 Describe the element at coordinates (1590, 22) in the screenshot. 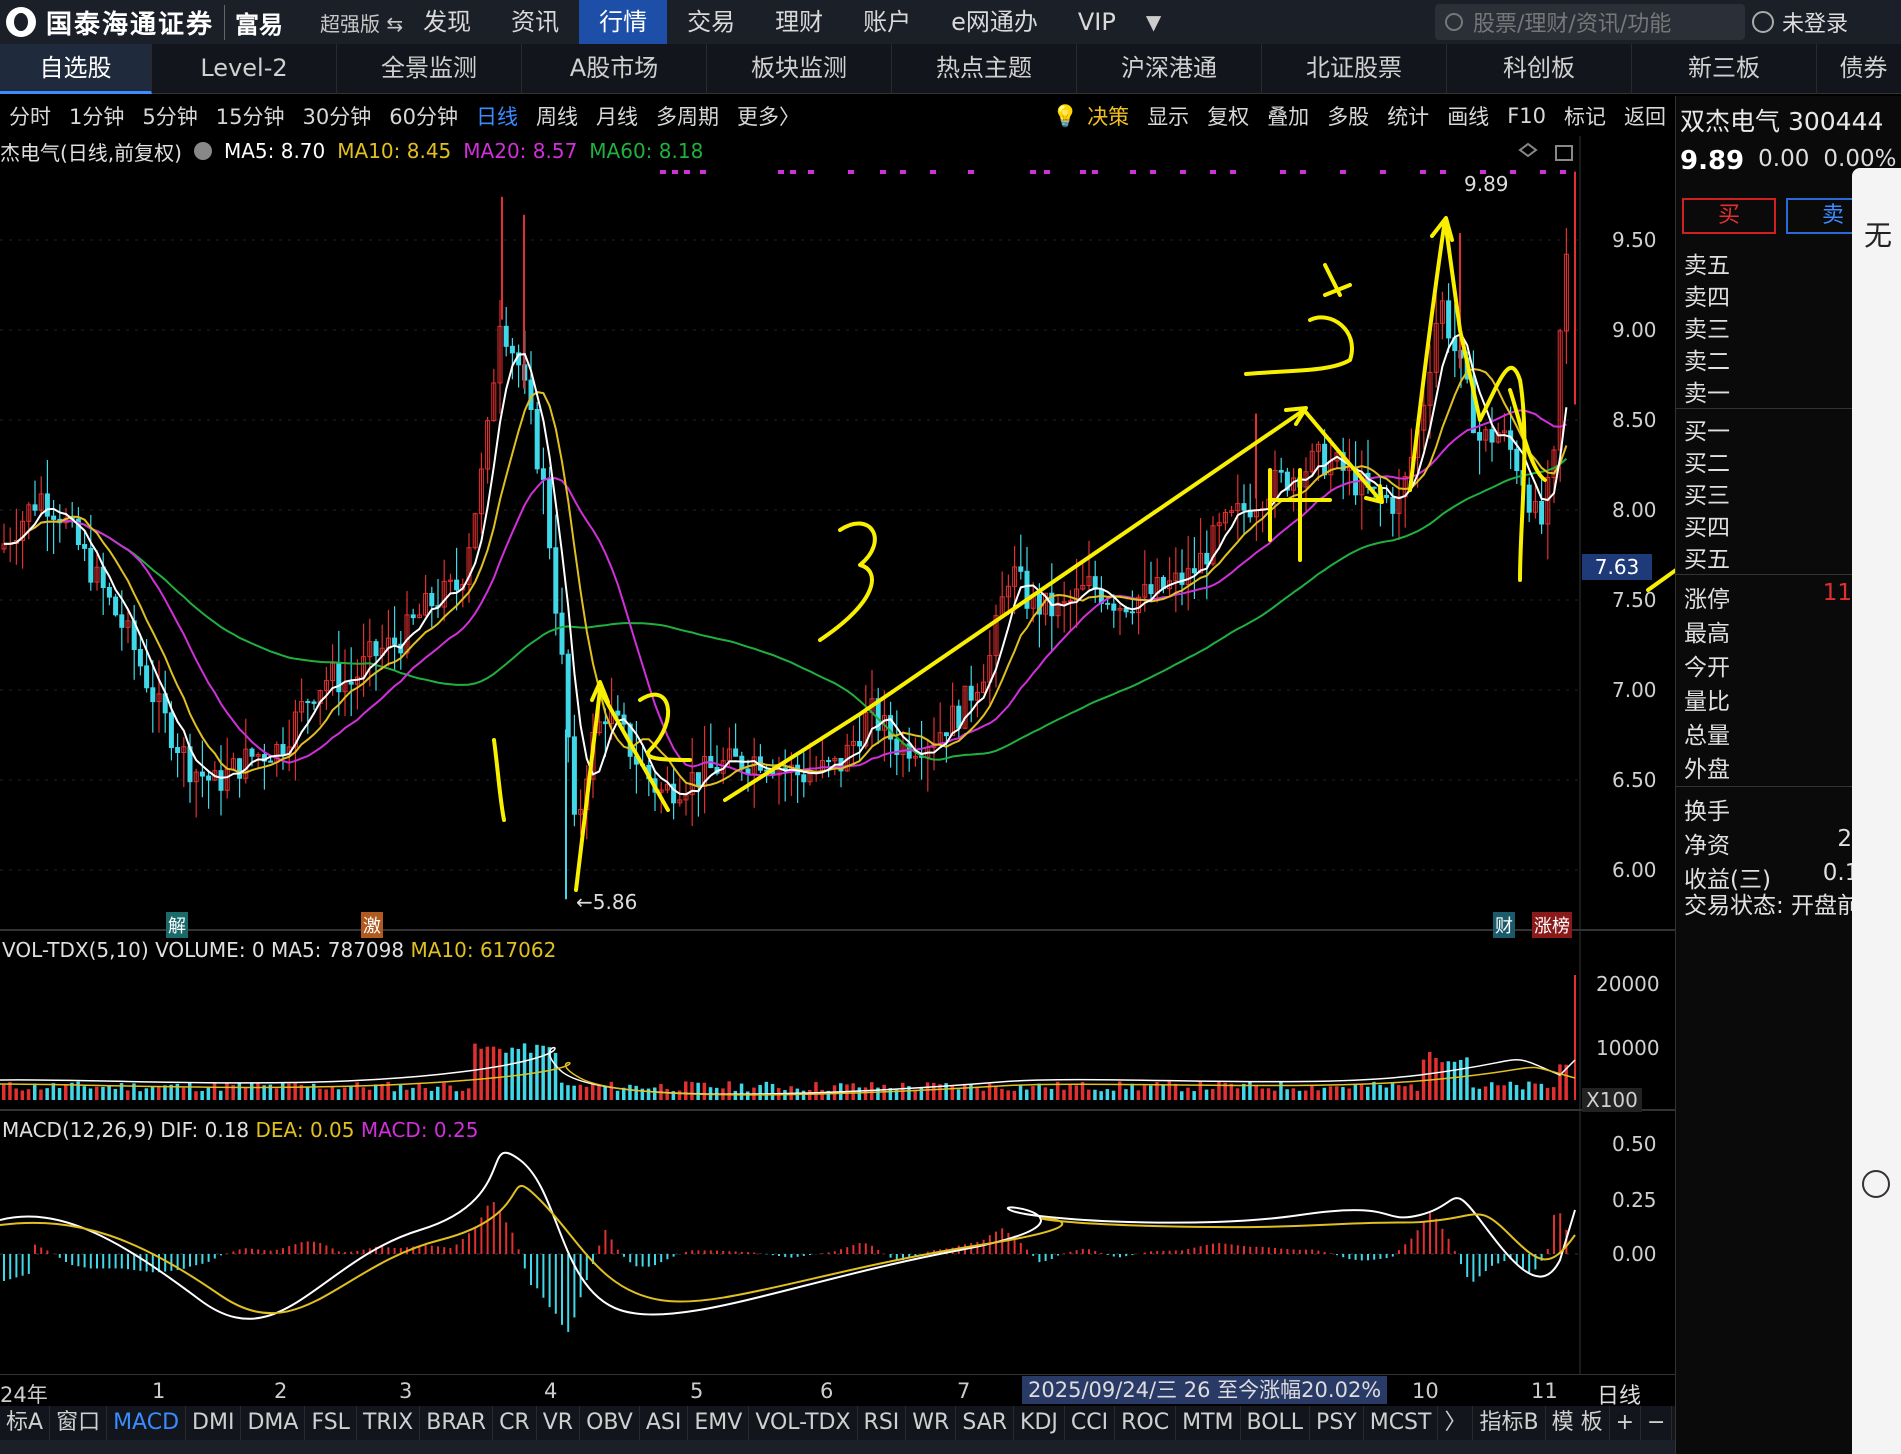

I see `search-input: 股票/理财/资讯/功能` at that location.